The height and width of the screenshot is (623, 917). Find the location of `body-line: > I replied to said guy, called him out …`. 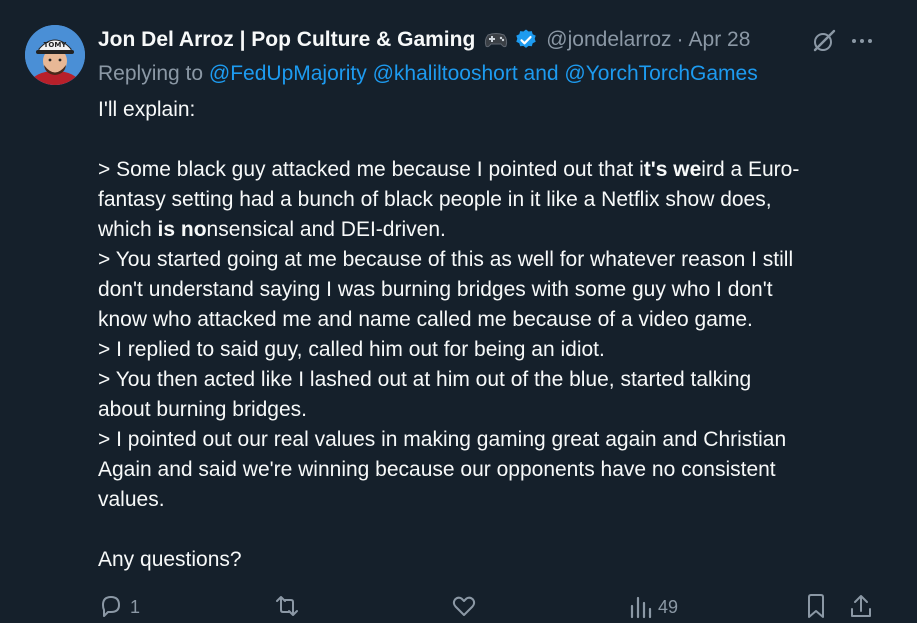

body-line: > I replied to said guy, called him out … is located at coordinates (351, 349).